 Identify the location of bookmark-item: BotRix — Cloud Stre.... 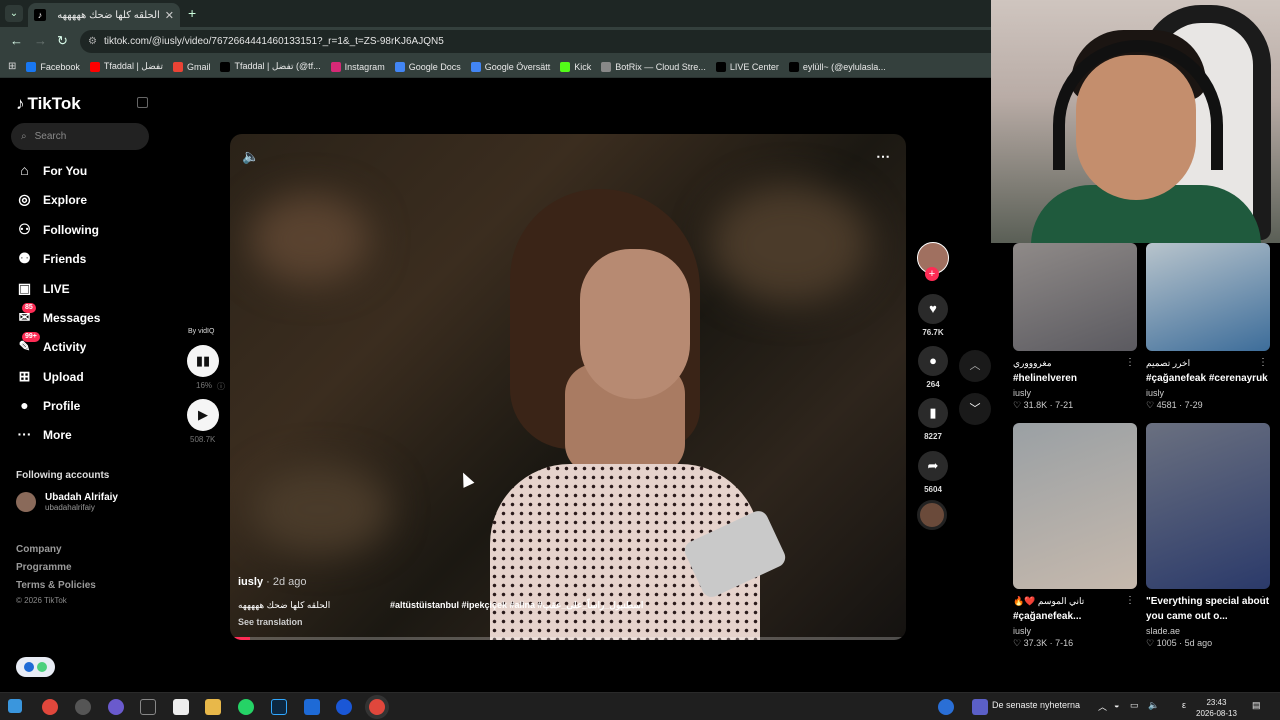
(653, 66).